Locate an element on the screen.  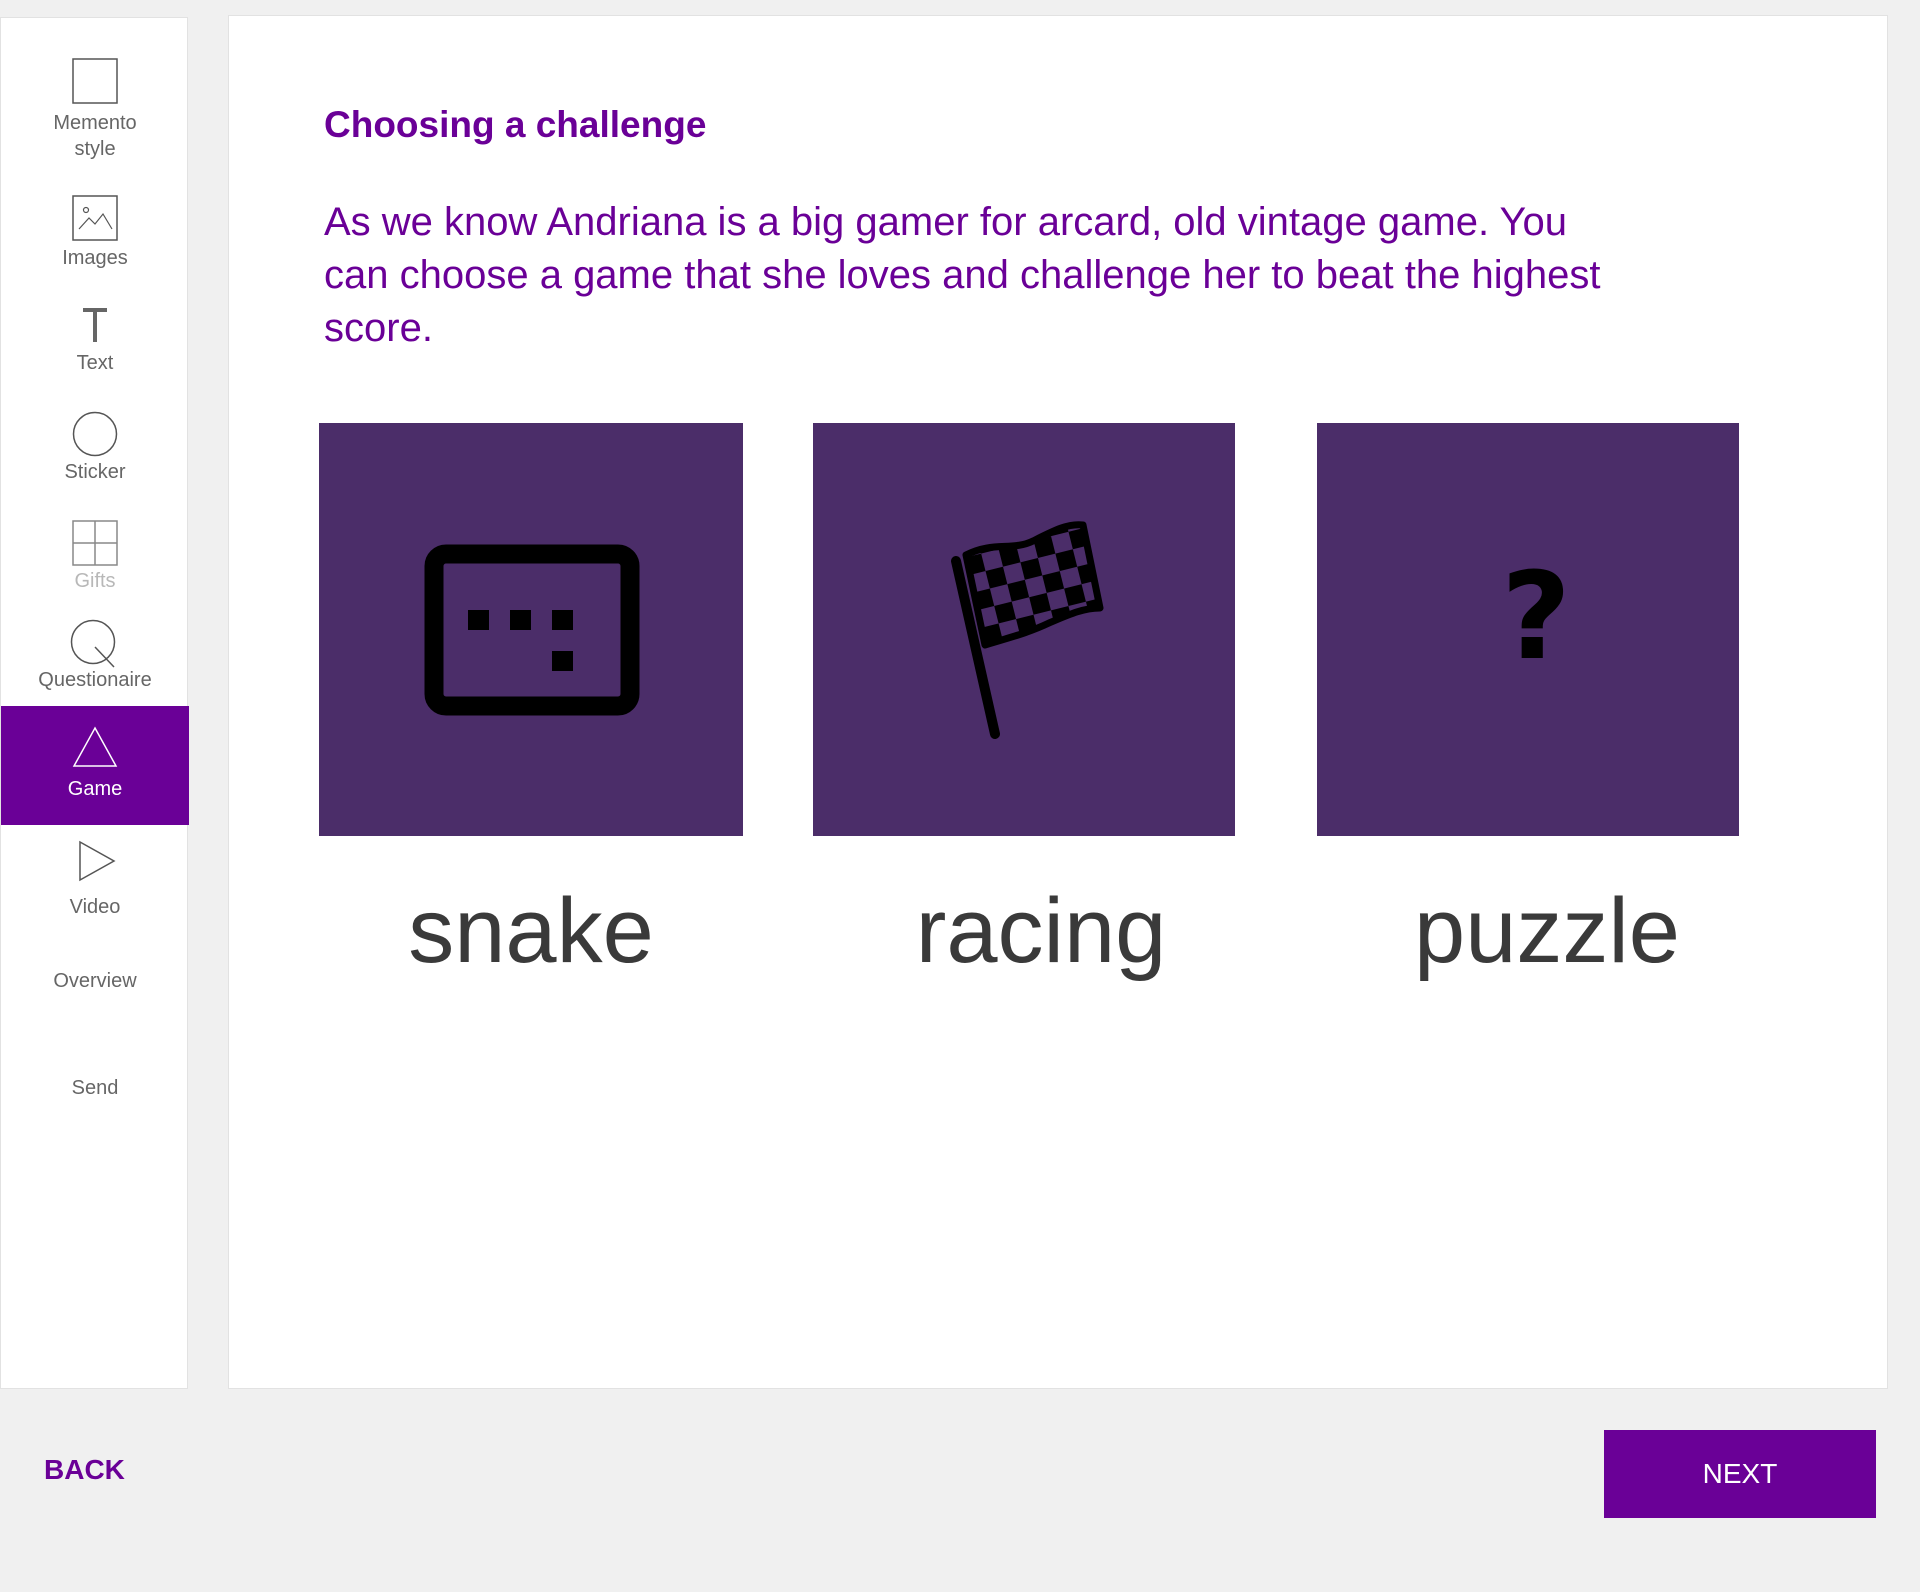
triangle-icon is located at coordinates (95, 746).